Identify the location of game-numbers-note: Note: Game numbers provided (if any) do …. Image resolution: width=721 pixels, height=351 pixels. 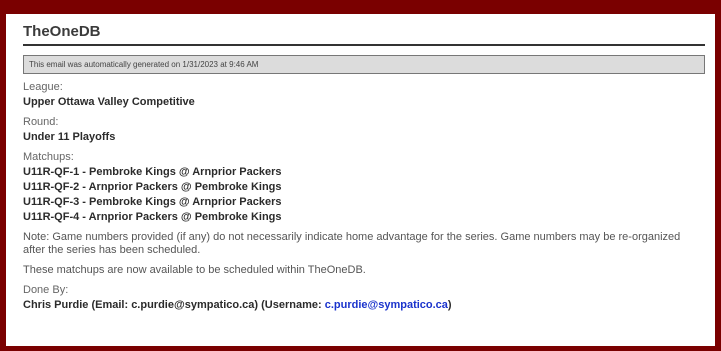
(352, 243).